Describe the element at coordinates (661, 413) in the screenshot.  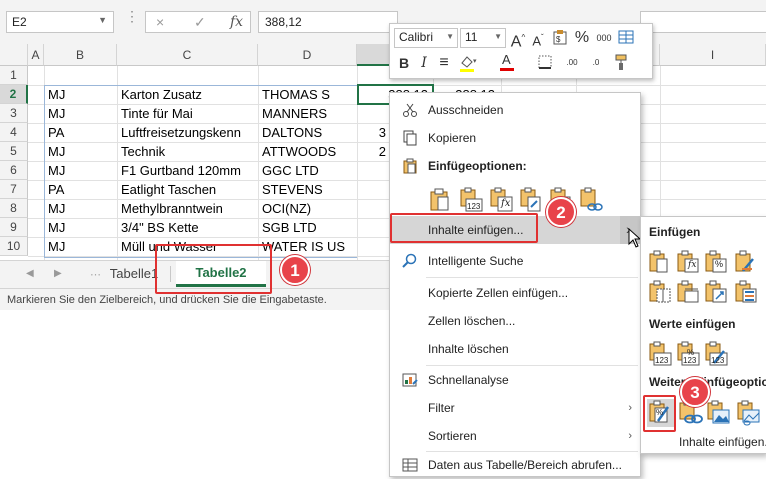
I see `paste-formatting-button: %` at that location.